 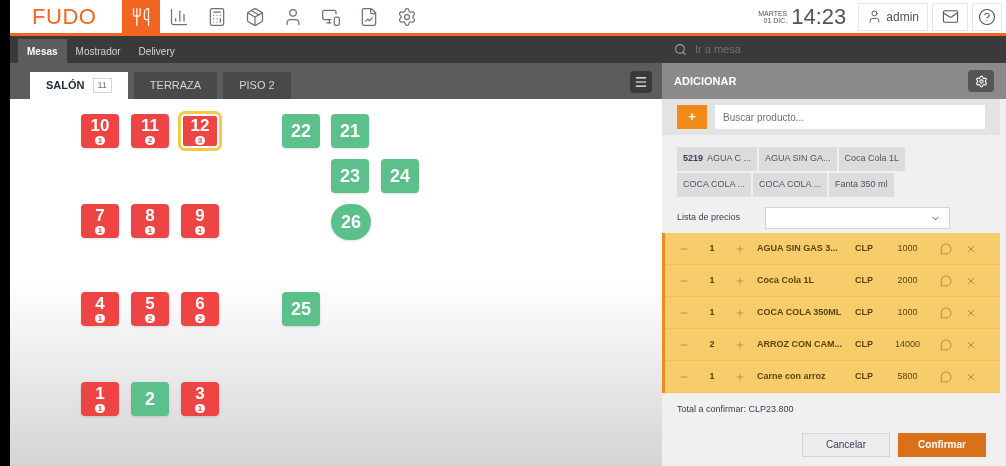 What do you see at coordinates (844, 49) in the screenshot?
I see `table-search-input: Ir a mesa` at bounding box center [844, 49].